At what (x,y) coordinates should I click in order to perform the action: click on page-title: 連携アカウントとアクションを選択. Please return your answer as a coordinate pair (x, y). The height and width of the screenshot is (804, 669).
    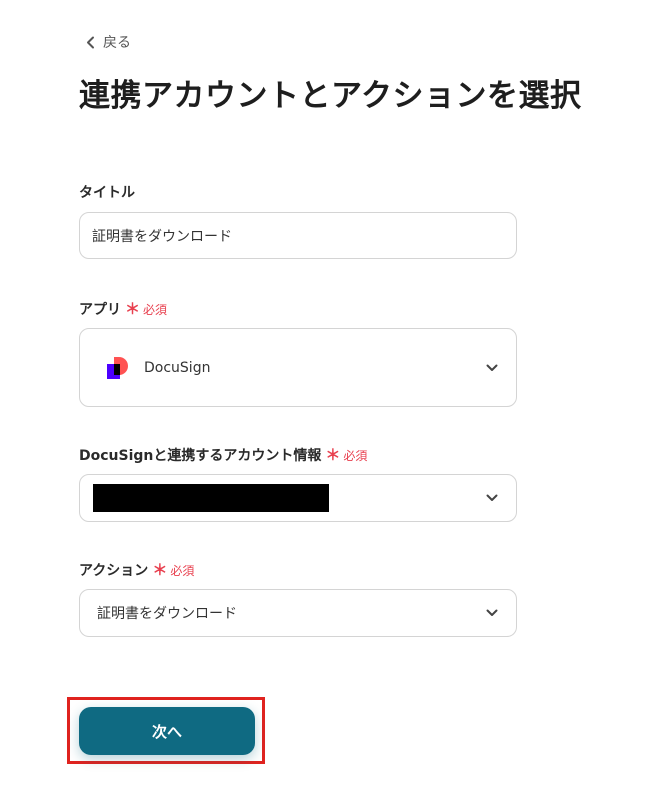
    Looking at the image, I should click on (330, 96).